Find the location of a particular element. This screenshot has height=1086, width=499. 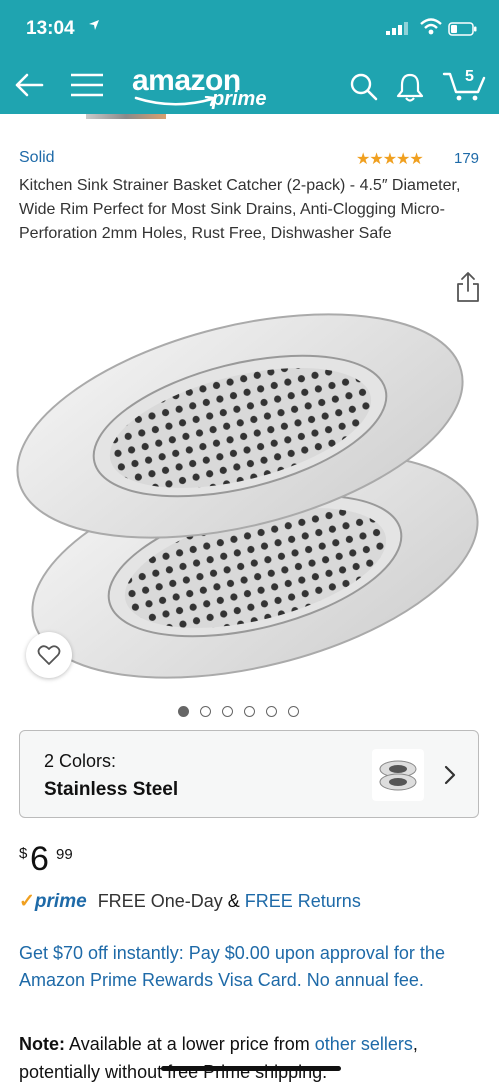

cart-count: 5 is located at coordinates (469, 76).